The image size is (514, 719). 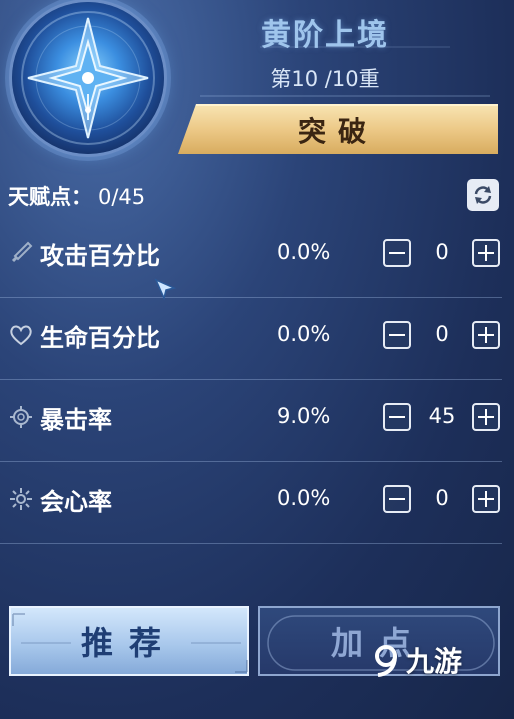 I want to click on stat-name: 生命百分比, so click(x=100, y=338).